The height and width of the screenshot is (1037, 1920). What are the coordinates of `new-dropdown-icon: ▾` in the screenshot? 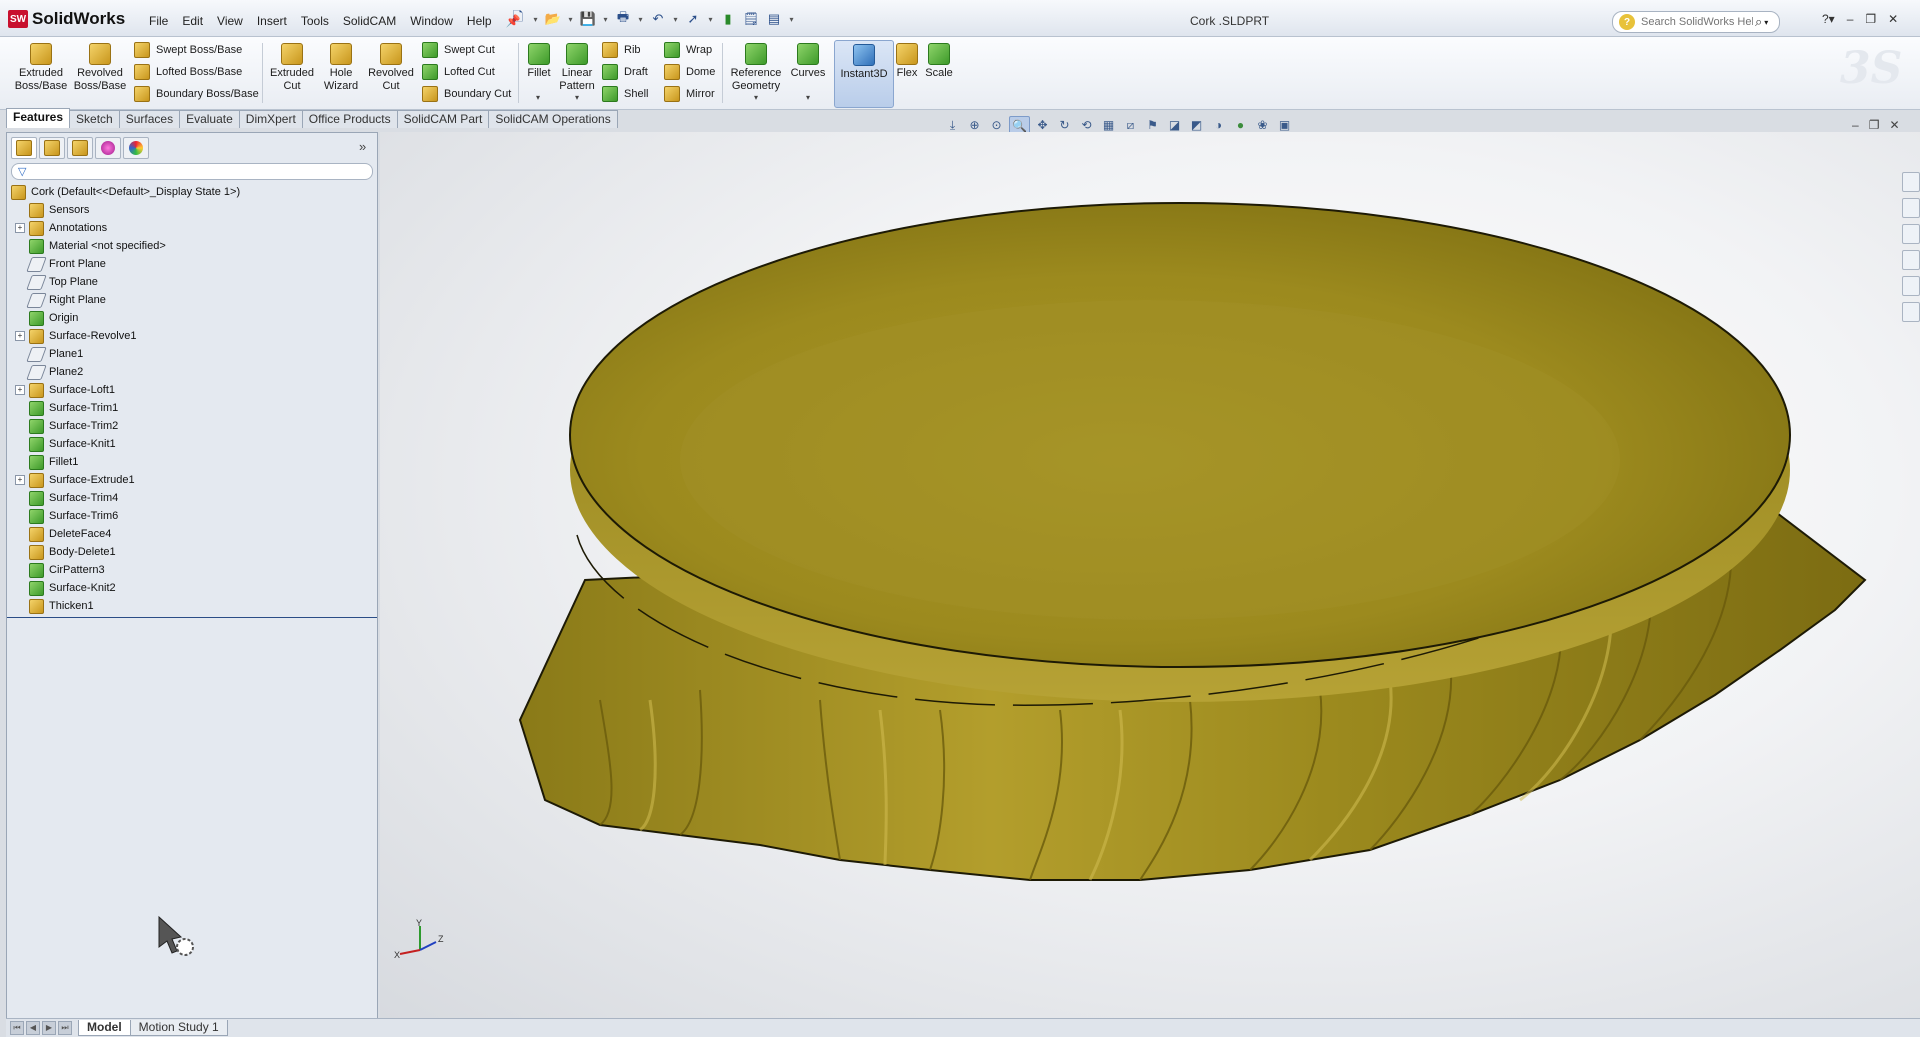 It's located at (535, 19).